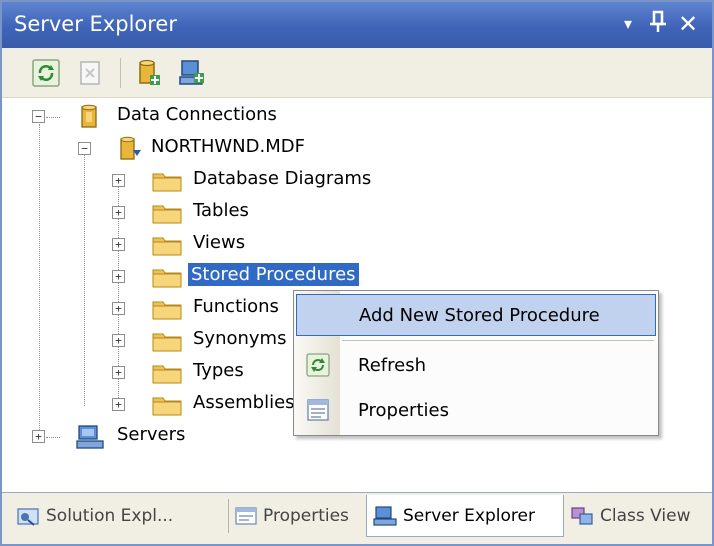 The width and height of the screenshot is (714, 546). I want to click on tab-label: Class View, so click(645, 516).